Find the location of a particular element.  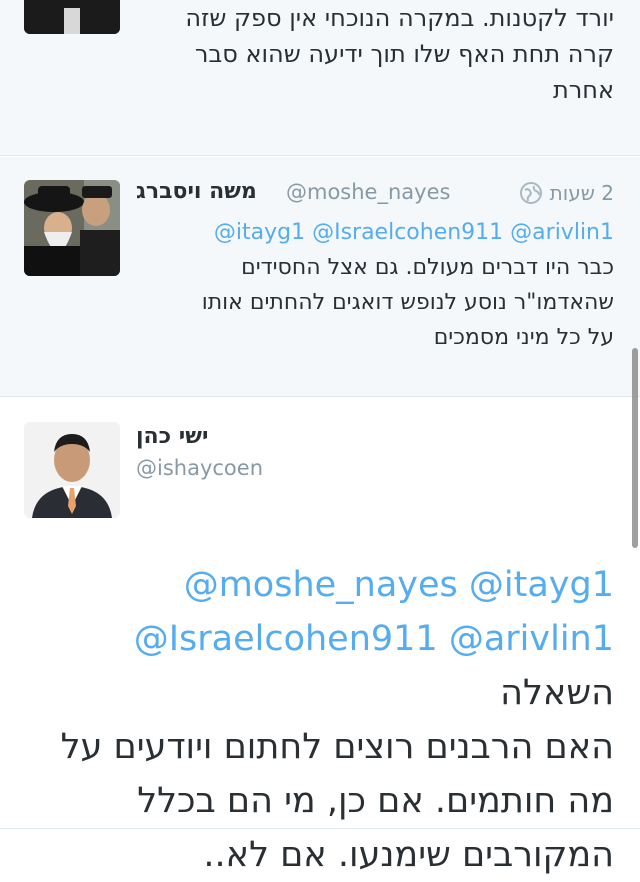

tweet-word: השאלה is located at coordinates (557, 693).